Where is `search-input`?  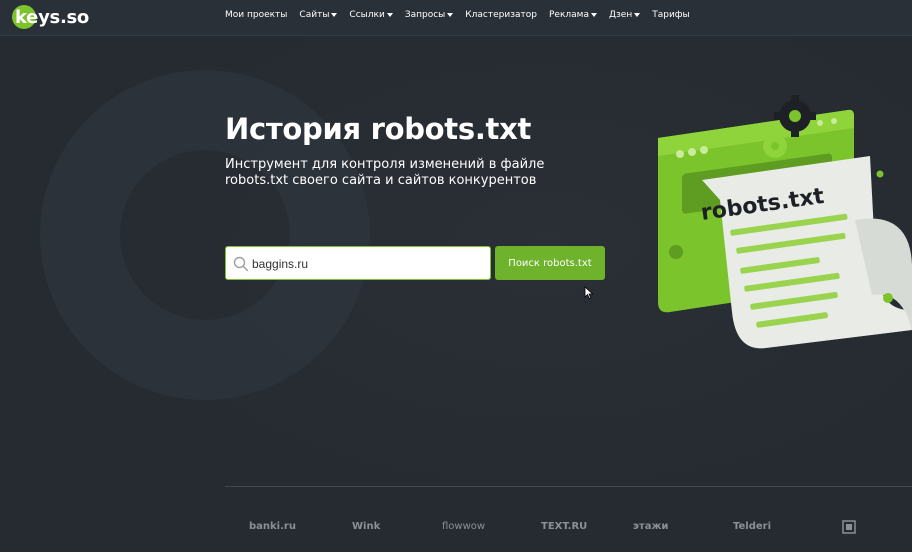
search-input is located at coordinates (367, 264).